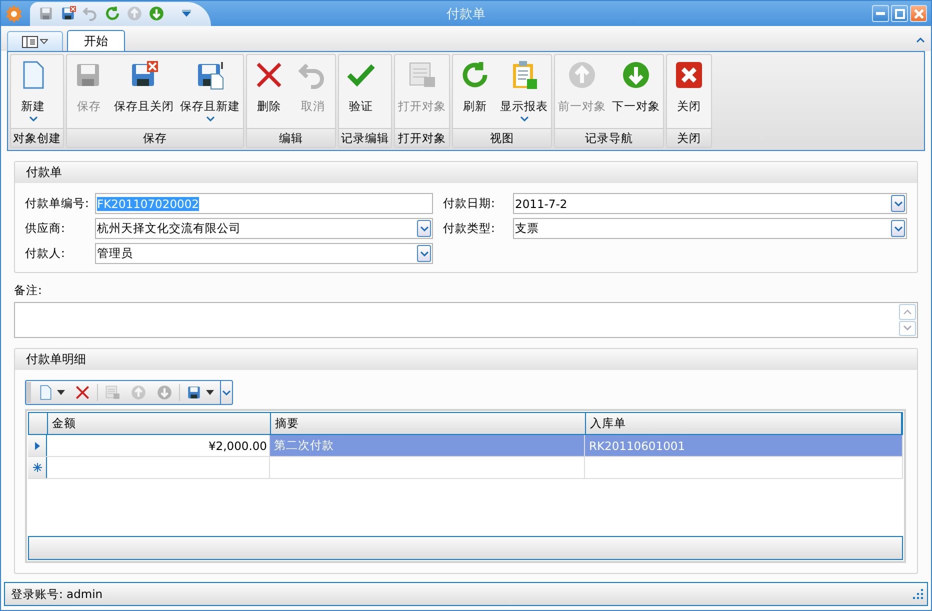 This screenshot has height=611, width=932. Describe the element at coordinates (28, 290) in the screenshot. I see `field-label: 备注:` at that location.